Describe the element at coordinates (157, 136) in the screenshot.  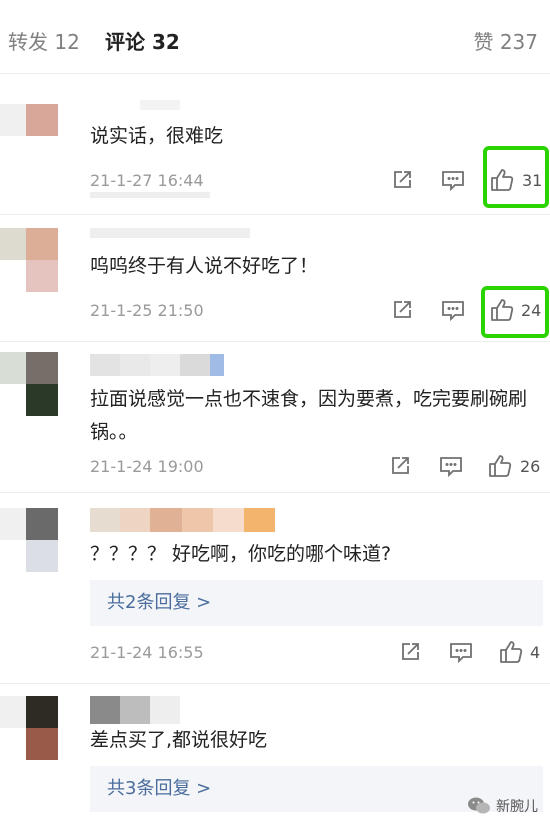
I see `comment-text: 说实话，很难吃` at that location.